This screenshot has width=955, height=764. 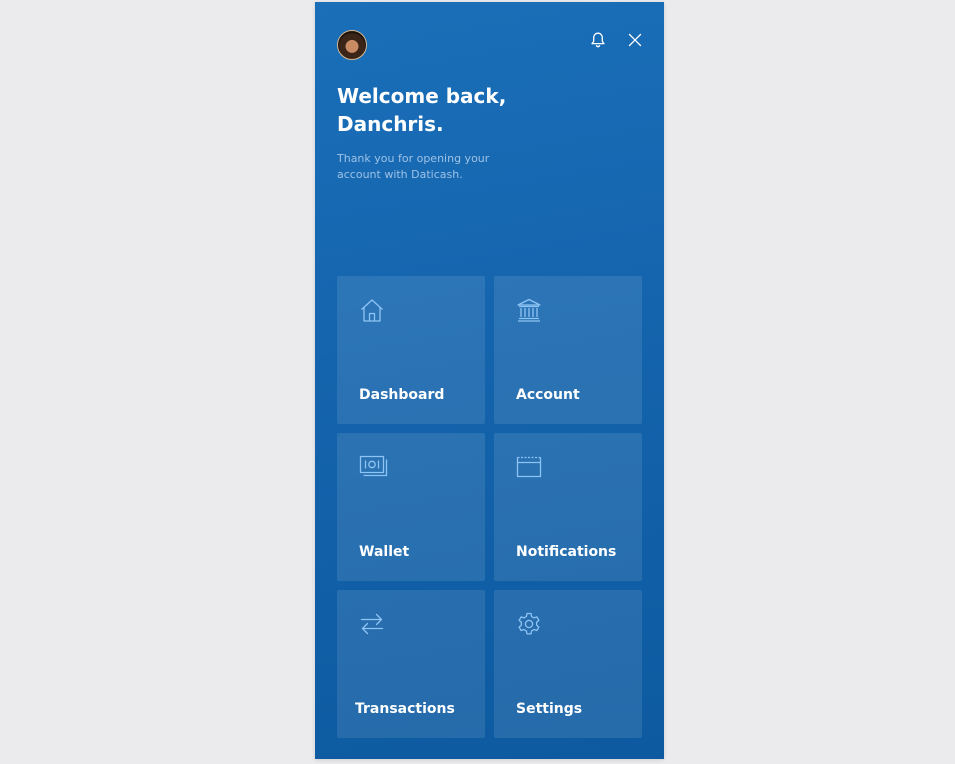 What do you see at coordinates (352, 45) in the screenshot?
I see `user-avatar` at bounding box center [352, 45].